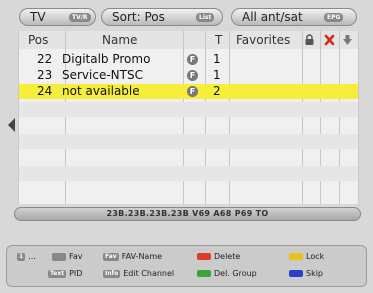  Describe the element at coordinates (139, 273) in the screenshot. I see `legend-edit-channel: Info Edit Channel` at that location.